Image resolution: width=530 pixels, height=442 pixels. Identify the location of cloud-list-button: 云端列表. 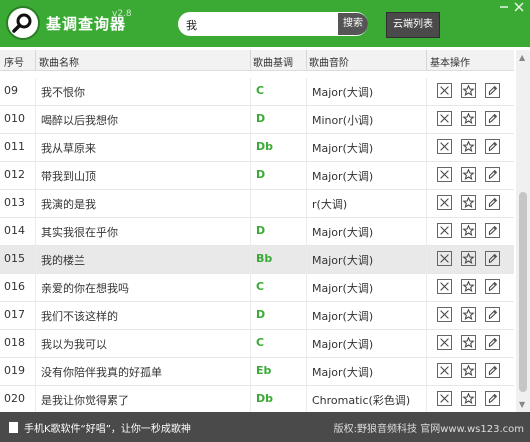
(413, 25).